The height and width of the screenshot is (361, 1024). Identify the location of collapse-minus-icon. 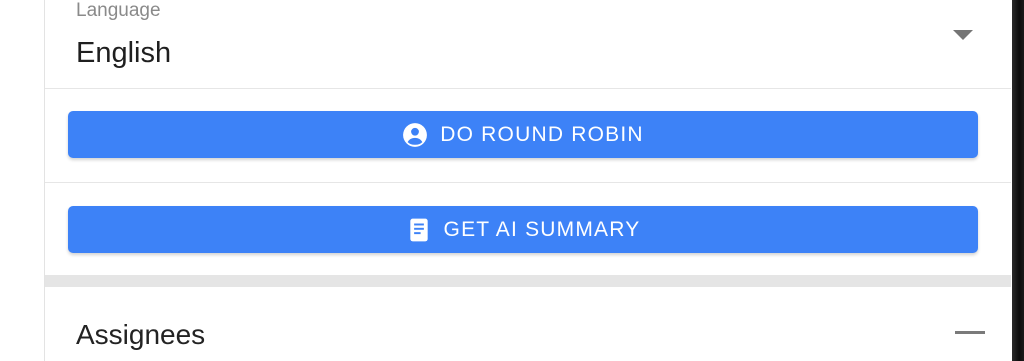
(970, 332).